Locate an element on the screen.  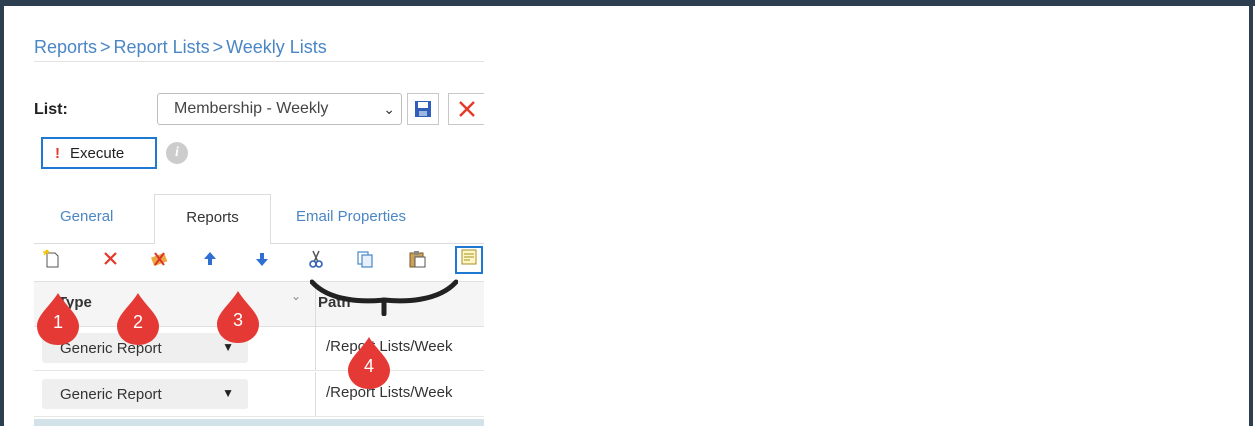
new-report-icon is located at coordinates (52, 259).